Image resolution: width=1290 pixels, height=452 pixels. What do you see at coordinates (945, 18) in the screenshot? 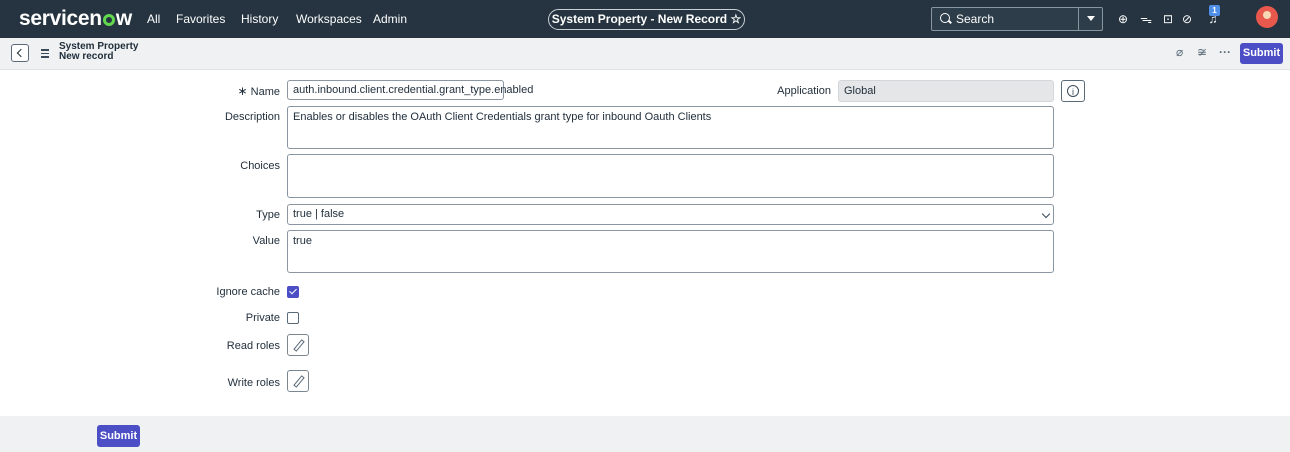
I see `search-icon` at bounding box center [945, 18].